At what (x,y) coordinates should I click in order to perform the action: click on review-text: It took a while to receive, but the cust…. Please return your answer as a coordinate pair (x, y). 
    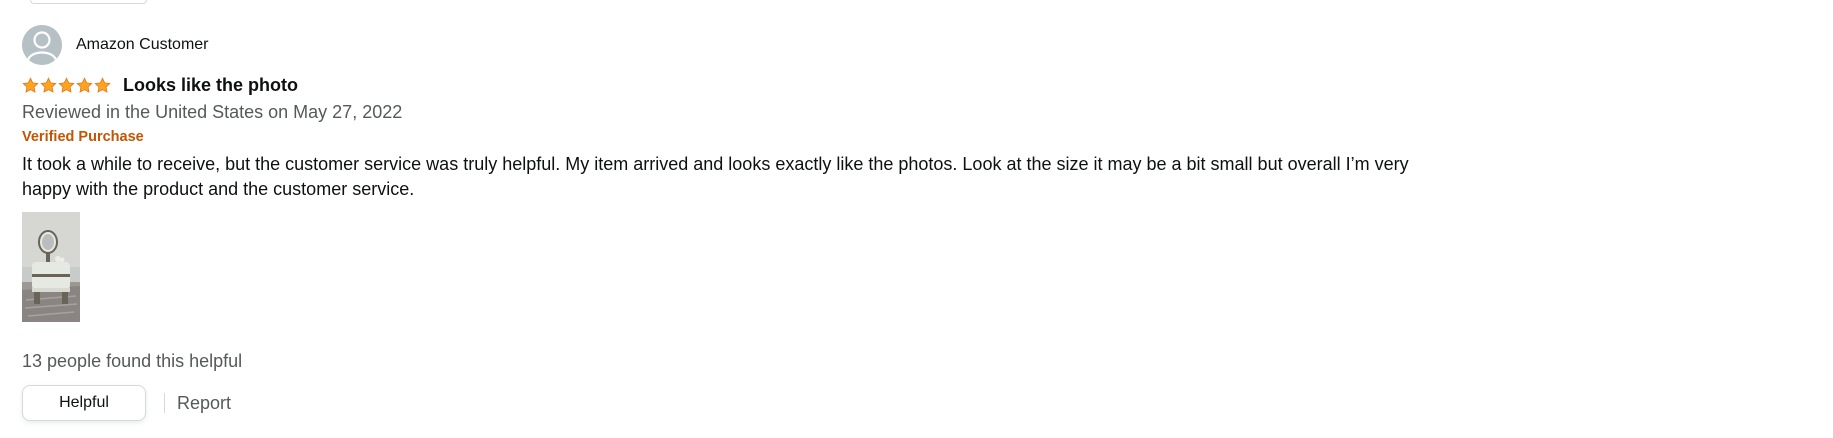
    Looking at the image, I should click on (715, 176).